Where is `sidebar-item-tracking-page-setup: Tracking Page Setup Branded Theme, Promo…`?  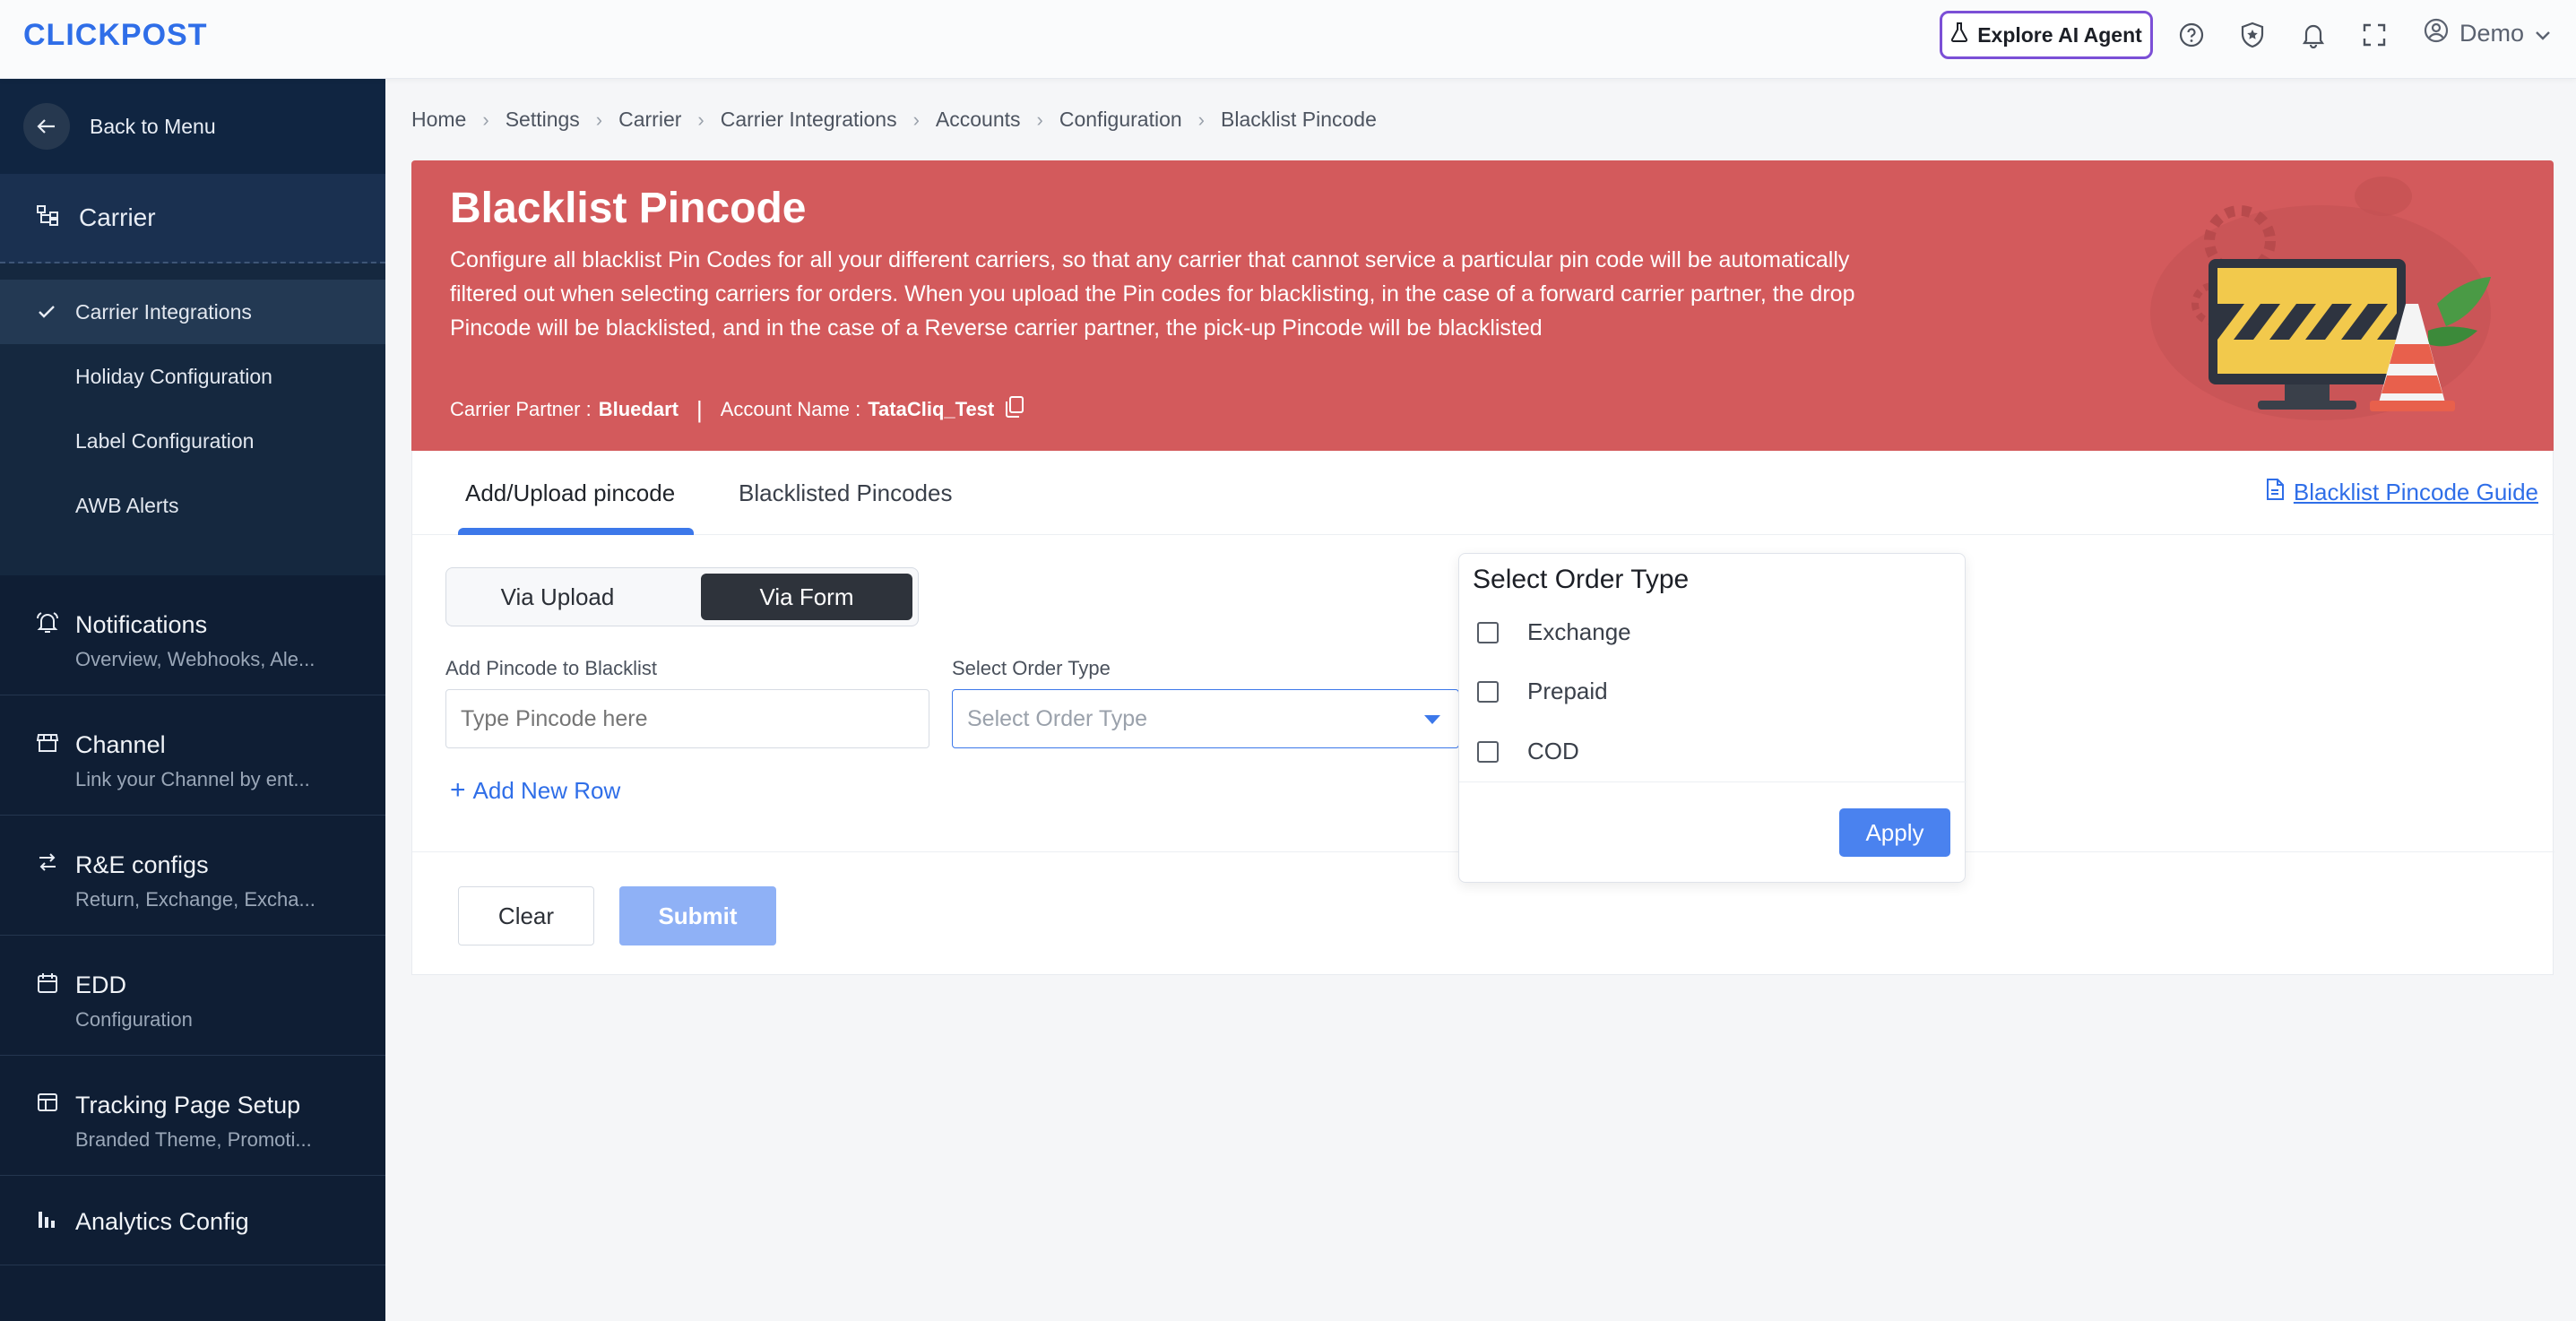
sidebar-item-tracking-page-setup: Tracking Page Setup Branded Theme, Promo… is located at coordinates (192, 1116).